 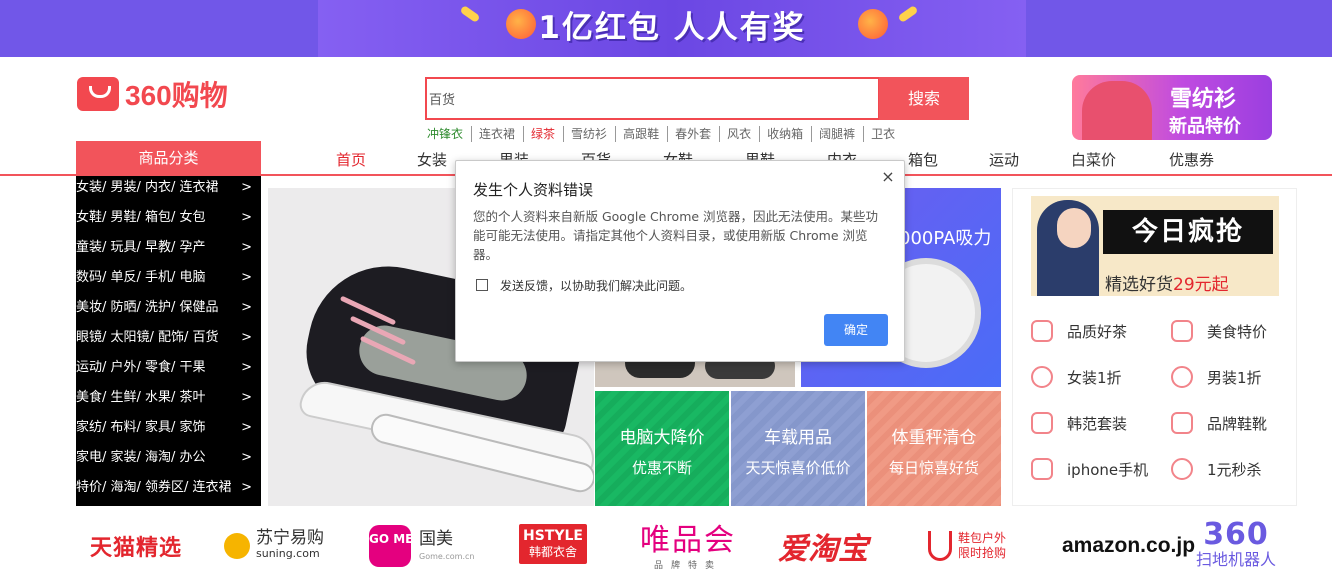 I want to click on nav-sports: 运动, so click(x=1004, y=159).